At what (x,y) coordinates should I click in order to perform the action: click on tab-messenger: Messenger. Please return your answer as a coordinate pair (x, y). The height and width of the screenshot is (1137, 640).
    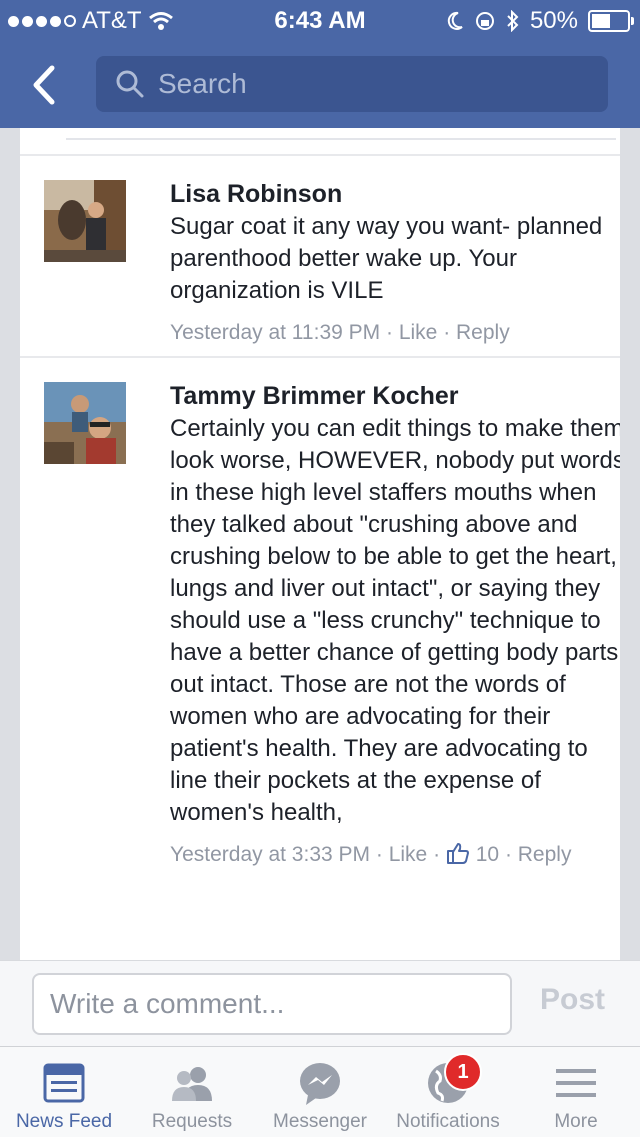
    Looking at the image, I should click on (320, 1093).